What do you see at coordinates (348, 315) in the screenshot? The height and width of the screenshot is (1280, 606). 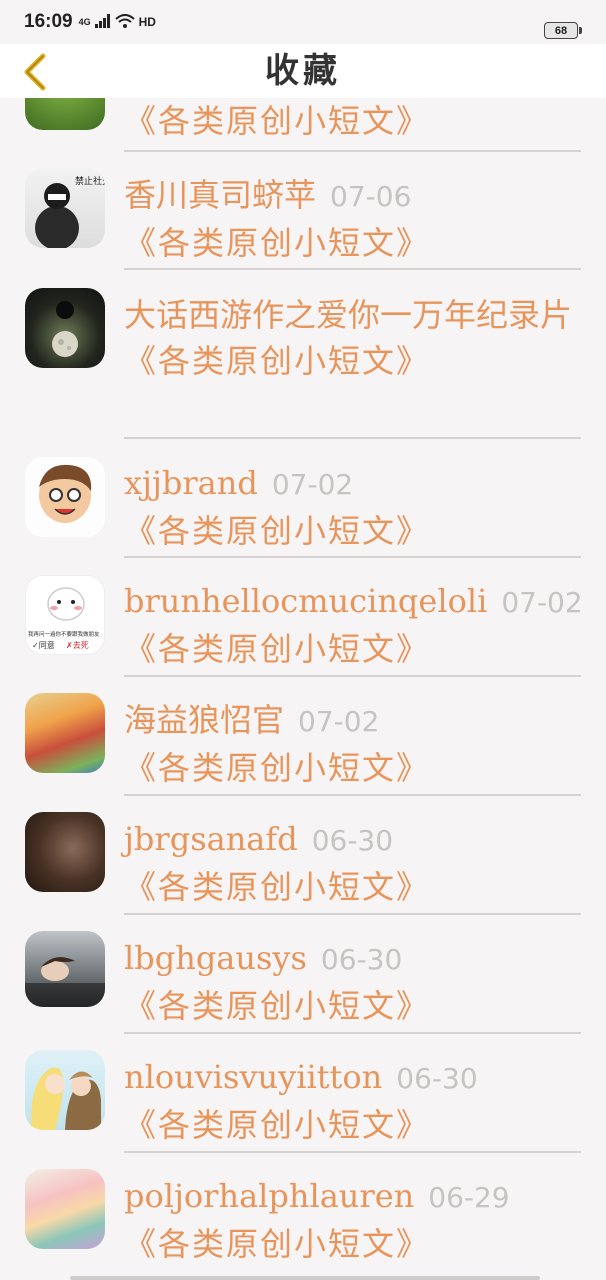 I see `item-name: 大话西游作之爱你一万年纪录片` at bounding box center [348, 315].